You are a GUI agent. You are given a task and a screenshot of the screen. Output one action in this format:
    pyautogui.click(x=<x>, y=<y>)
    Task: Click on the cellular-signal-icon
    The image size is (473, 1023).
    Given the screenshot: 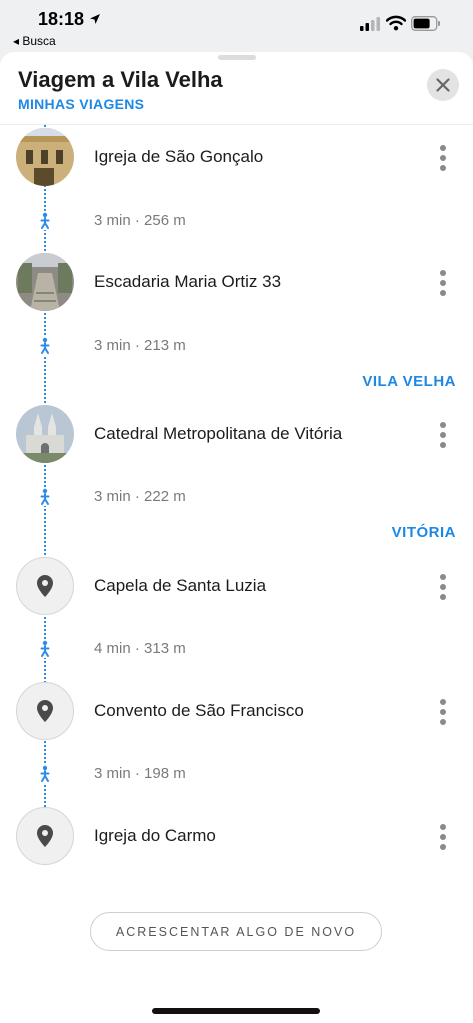 What is the action you would take?
    pyautogui.click(x=370, y=24)
    